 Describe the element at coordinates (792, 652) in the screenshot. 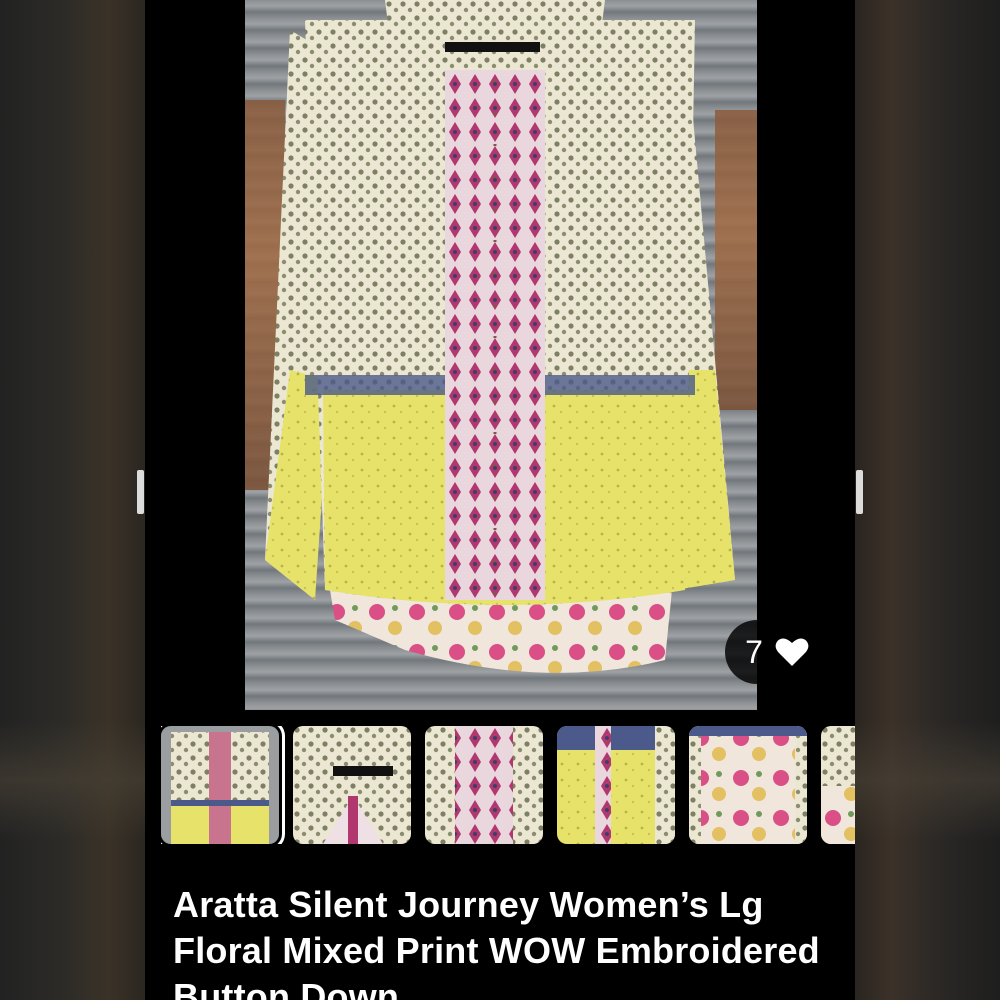

I see `heart-icon` at that location.